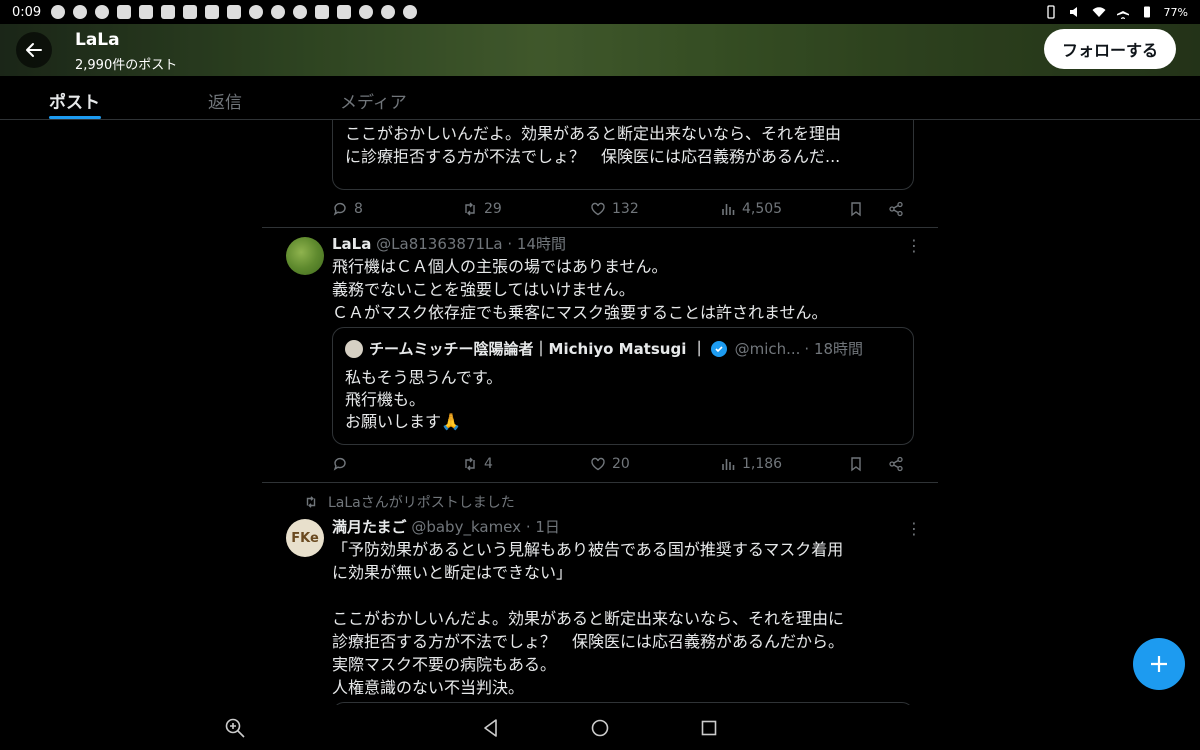 This screenshot has width=1200, height=750. What do you see at coordinates (451, 421) in the screenshot?
I see `pray-emoji: 🙏` at bounding box center [451, 421].